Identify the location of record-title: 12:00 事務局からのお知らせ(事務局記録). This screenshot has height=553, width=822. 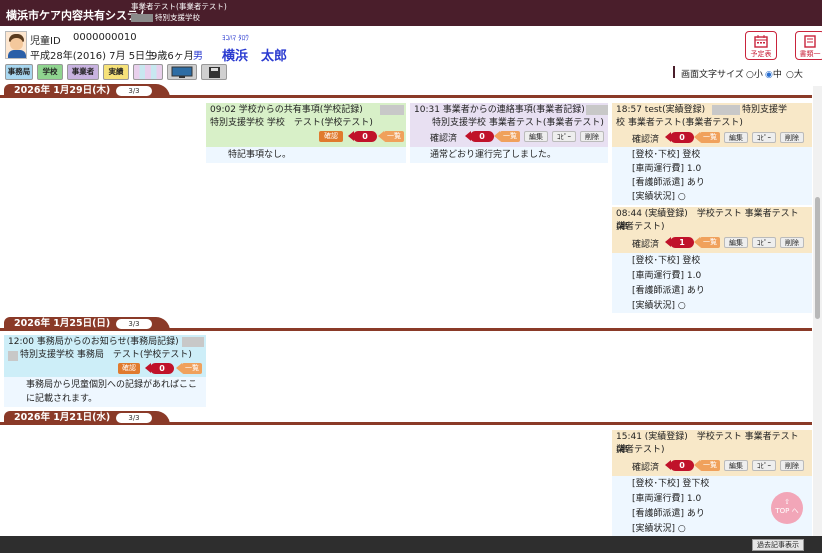
(93, 342).